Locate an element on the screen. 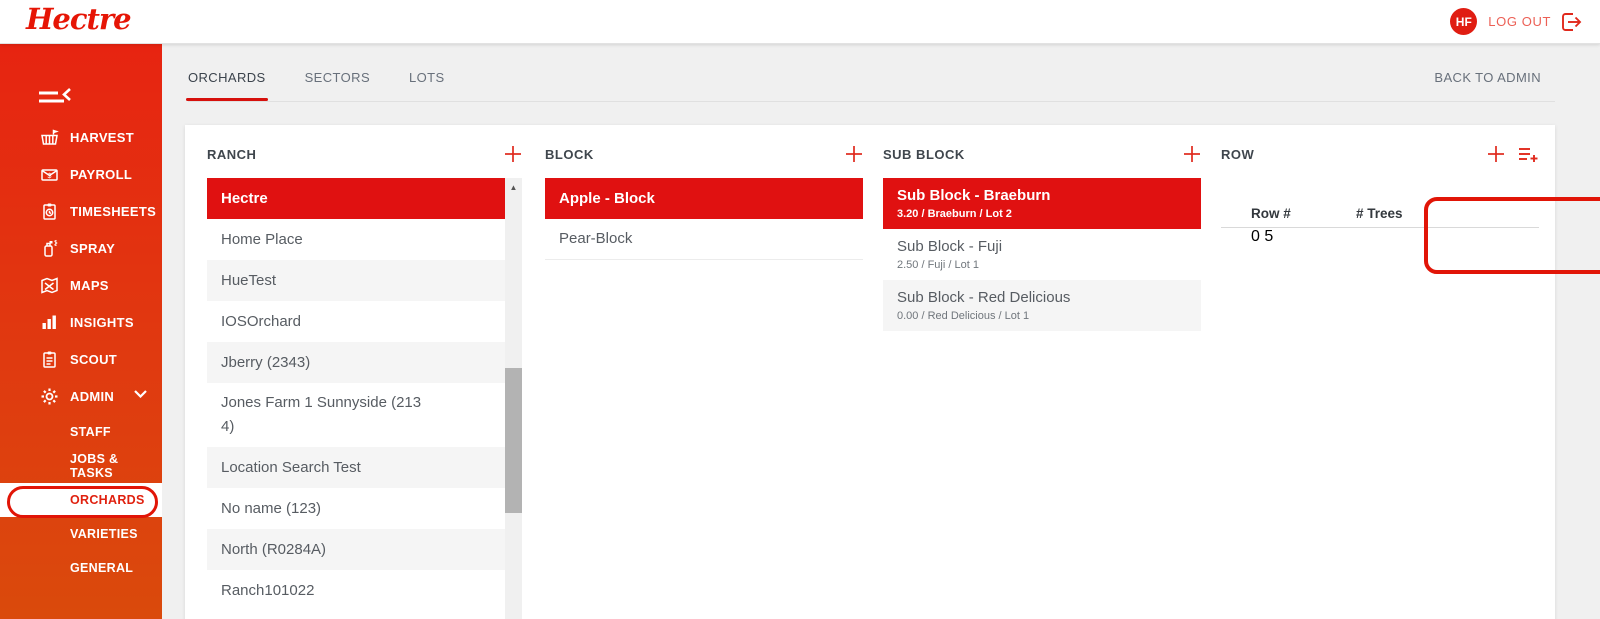  tab-orchards: ORCHARDS is located at coordinates (227, 85).